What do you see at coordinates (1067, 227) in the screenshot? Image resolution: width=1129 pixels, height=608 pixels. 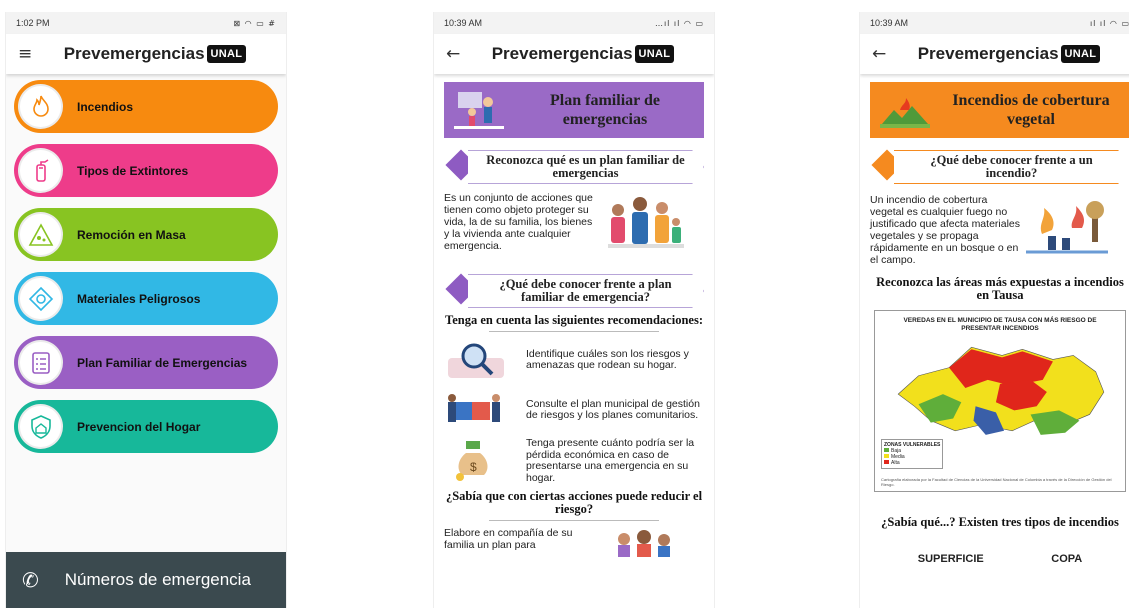 I see `firefighters-illustration` at bounding box center [1067, 227].